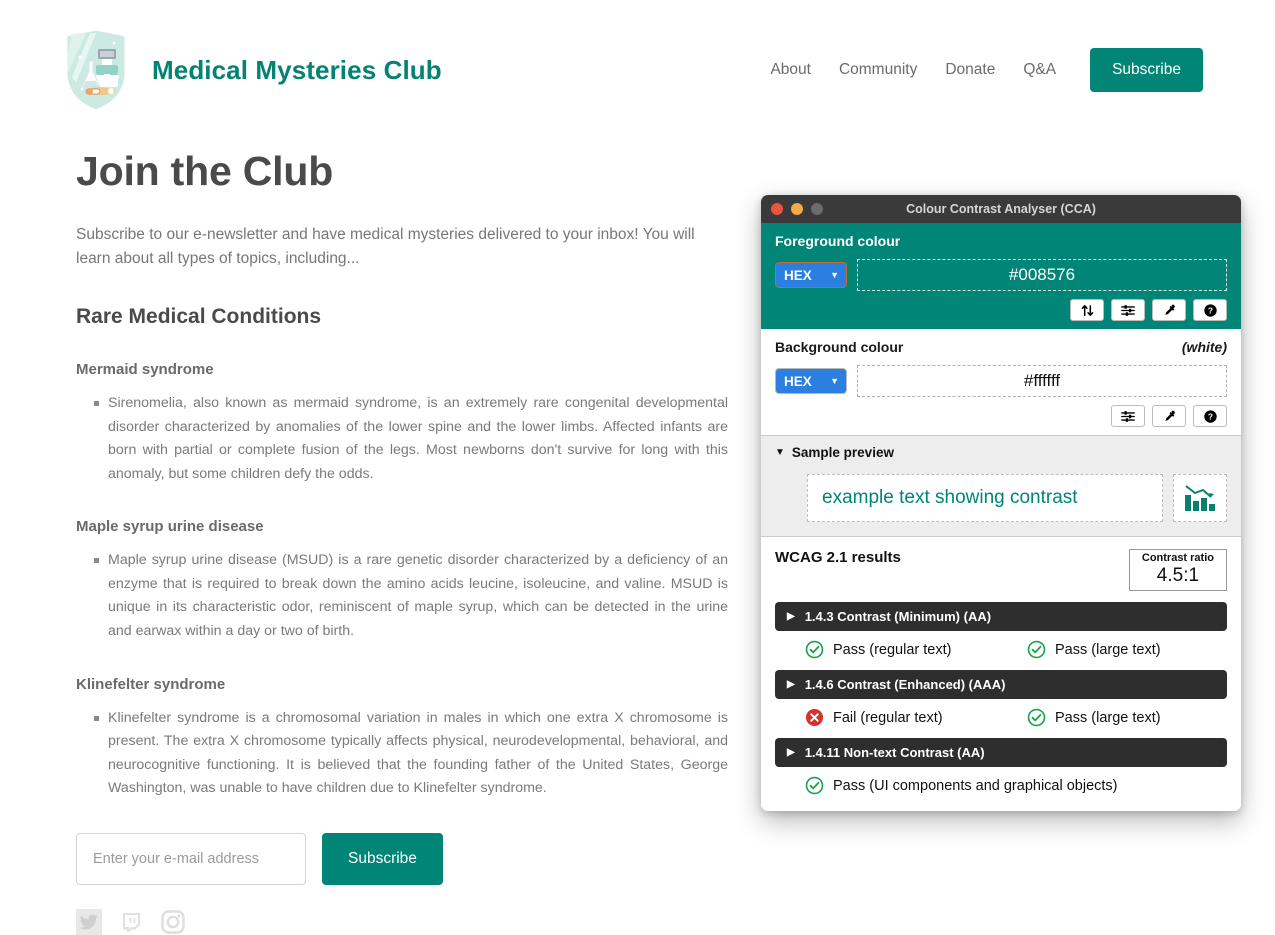 Image resolution: width=1275 pixels, height=935 pixels. Describe the element at coordinates (780, 452) in the screenshot. I see `triangle-down-icon: ▼` at that location.